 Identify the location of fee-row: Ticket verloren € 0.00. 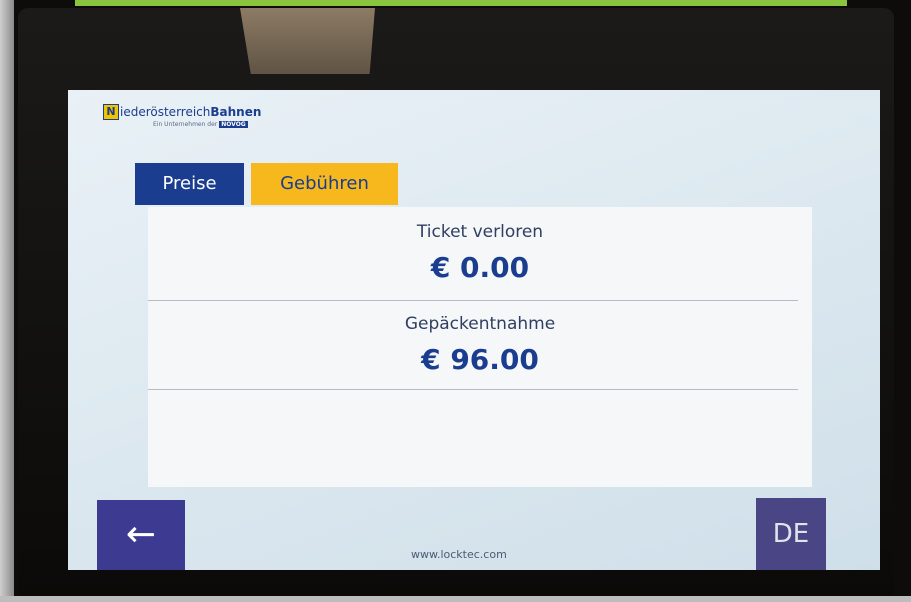
(480, 253).